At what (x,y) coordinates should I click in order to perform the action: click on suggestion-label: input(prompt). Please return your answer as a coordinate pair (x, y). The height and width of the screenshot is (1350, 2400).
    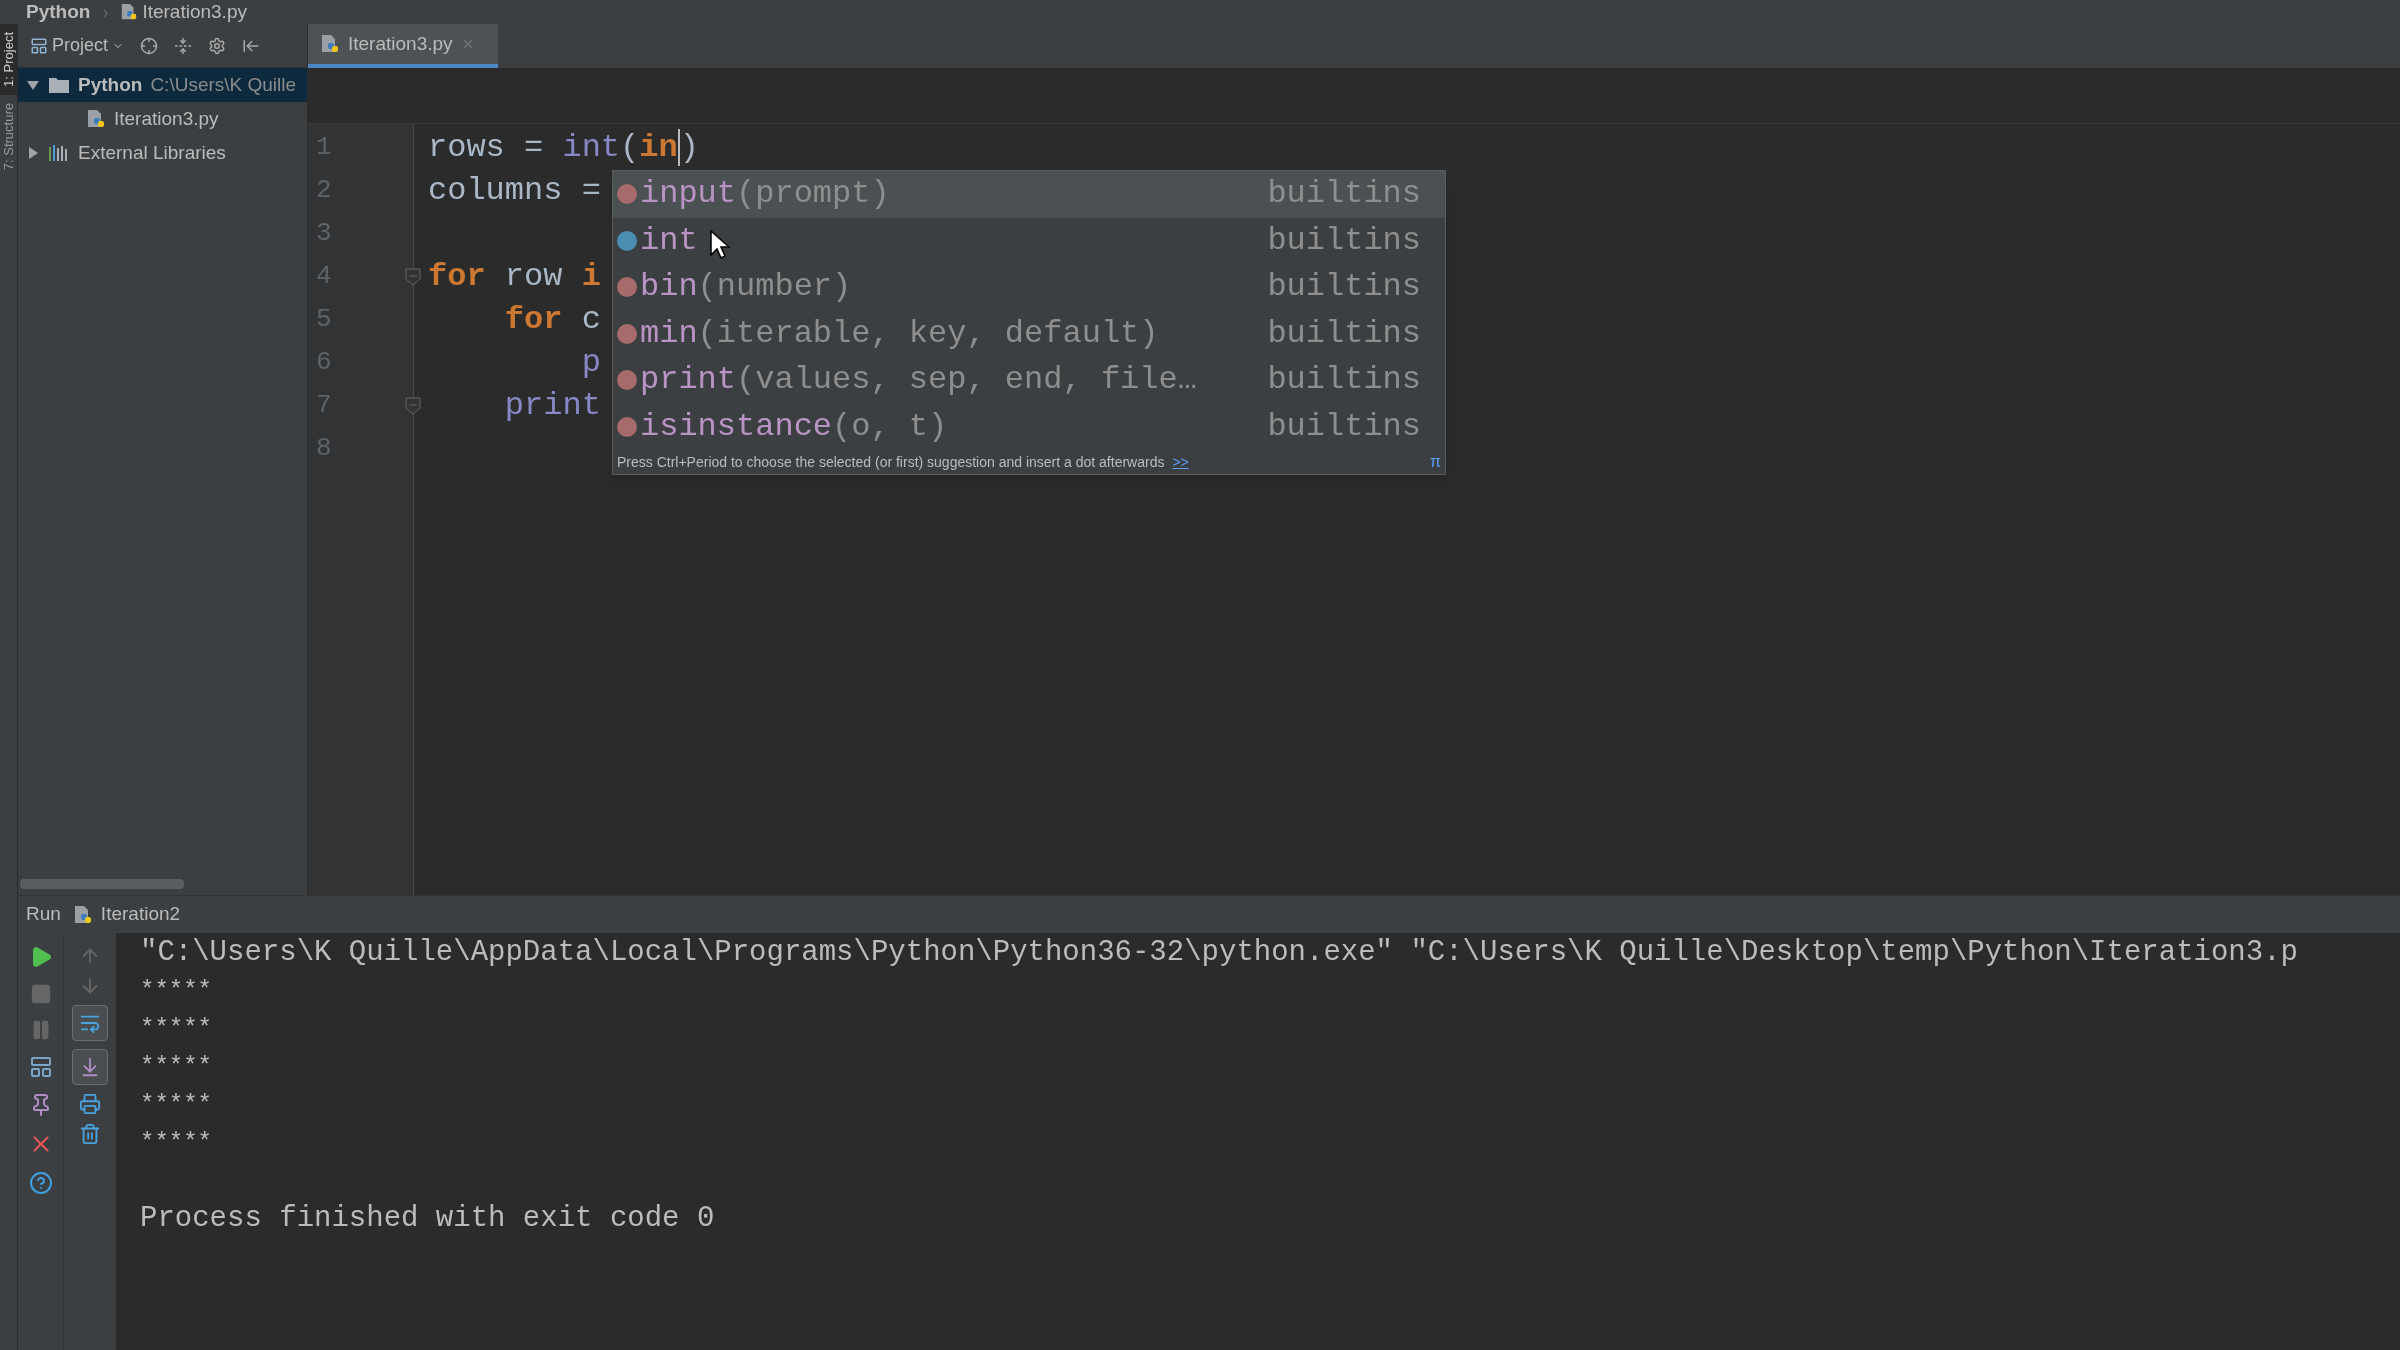
    Looking at the image, I should click on (765, 194).